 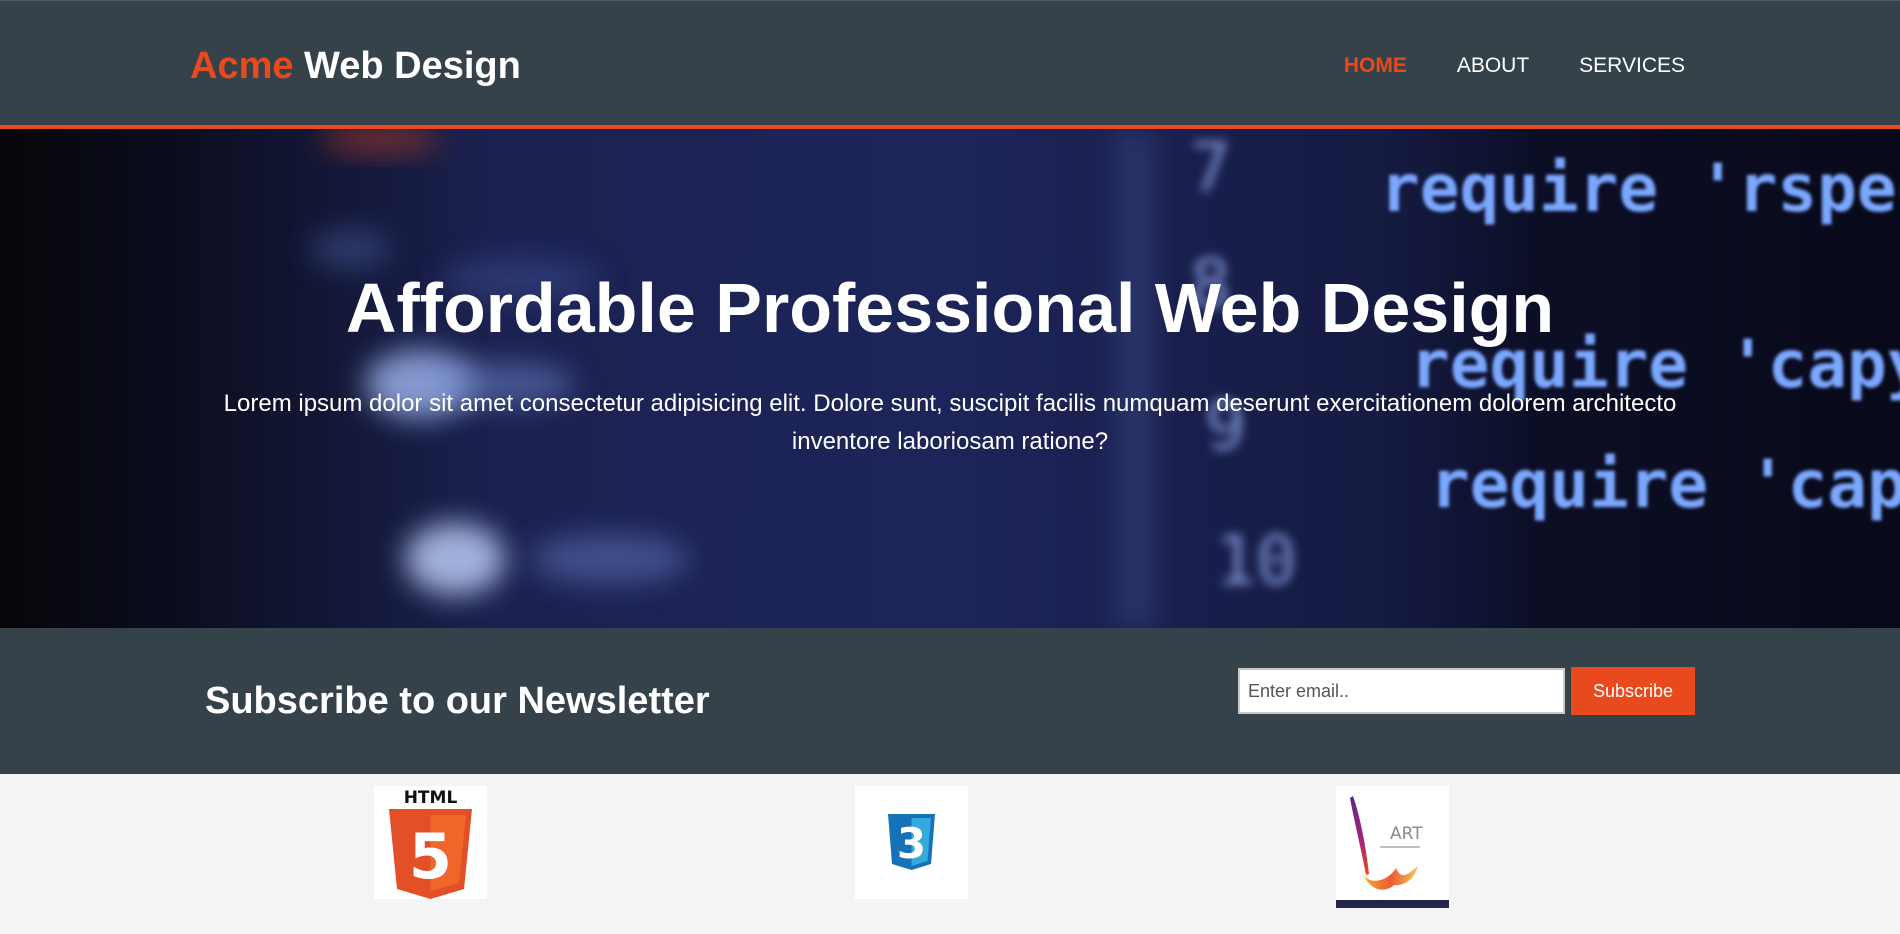 I want to click on html5-number: 5, so click(x=430, y=856).